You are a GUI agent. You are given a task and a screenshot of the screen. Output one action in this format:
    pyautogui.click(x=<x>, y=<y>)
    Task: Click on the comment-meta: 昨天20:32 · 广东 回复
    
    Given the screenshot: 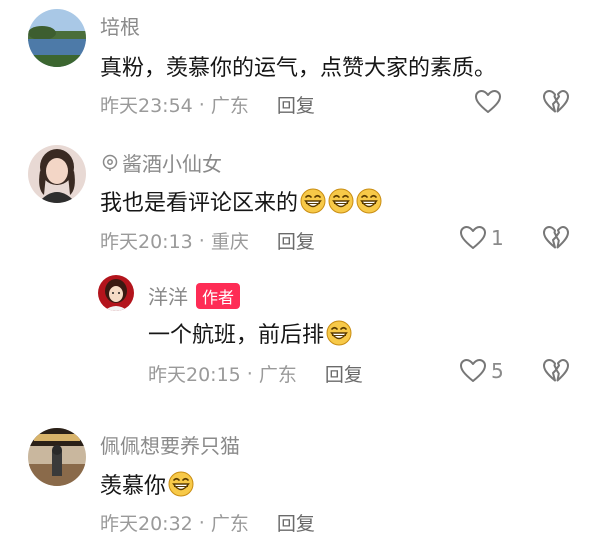 What is the action you would take?
    pyautogui.click(x=207, y=522)
    